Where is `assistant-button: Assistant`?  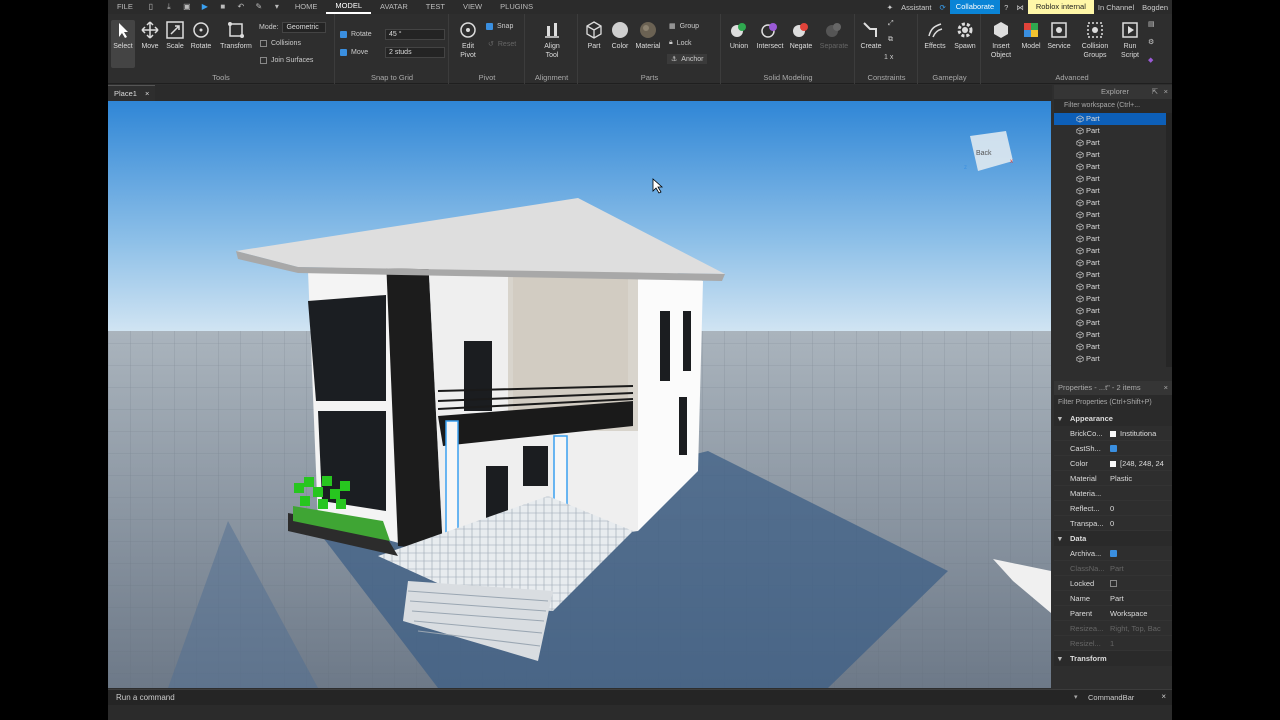 assistant-button: Assistant is located at coordinates (916, 7).